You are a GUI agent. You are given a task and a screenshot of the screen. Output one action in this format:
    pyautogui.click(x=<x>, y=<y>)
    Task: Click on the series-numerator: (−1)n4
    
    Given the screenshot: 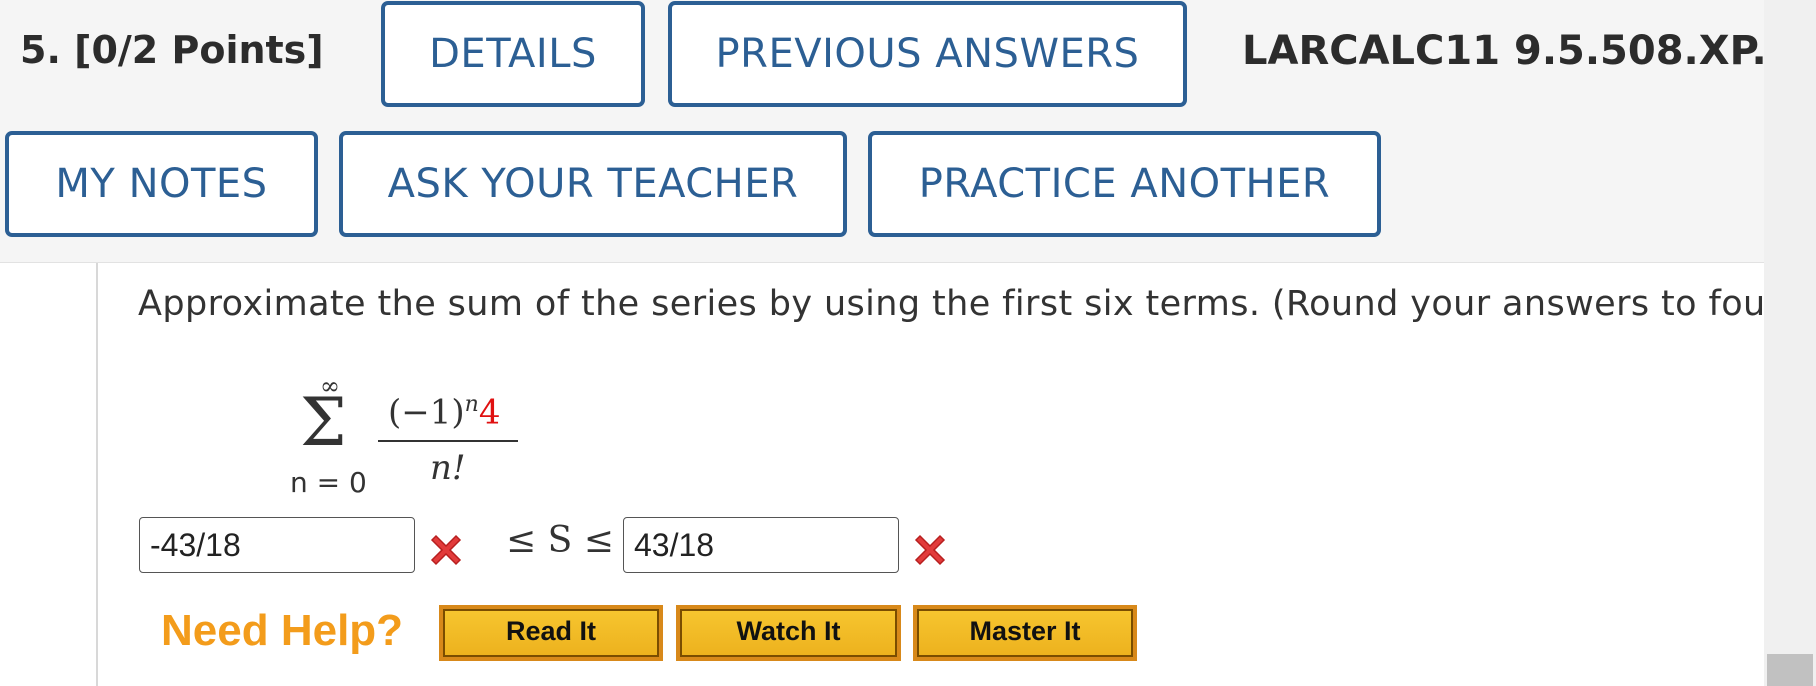 What is the action you would take?
    pyautogui.click(x=444, y=412)
    